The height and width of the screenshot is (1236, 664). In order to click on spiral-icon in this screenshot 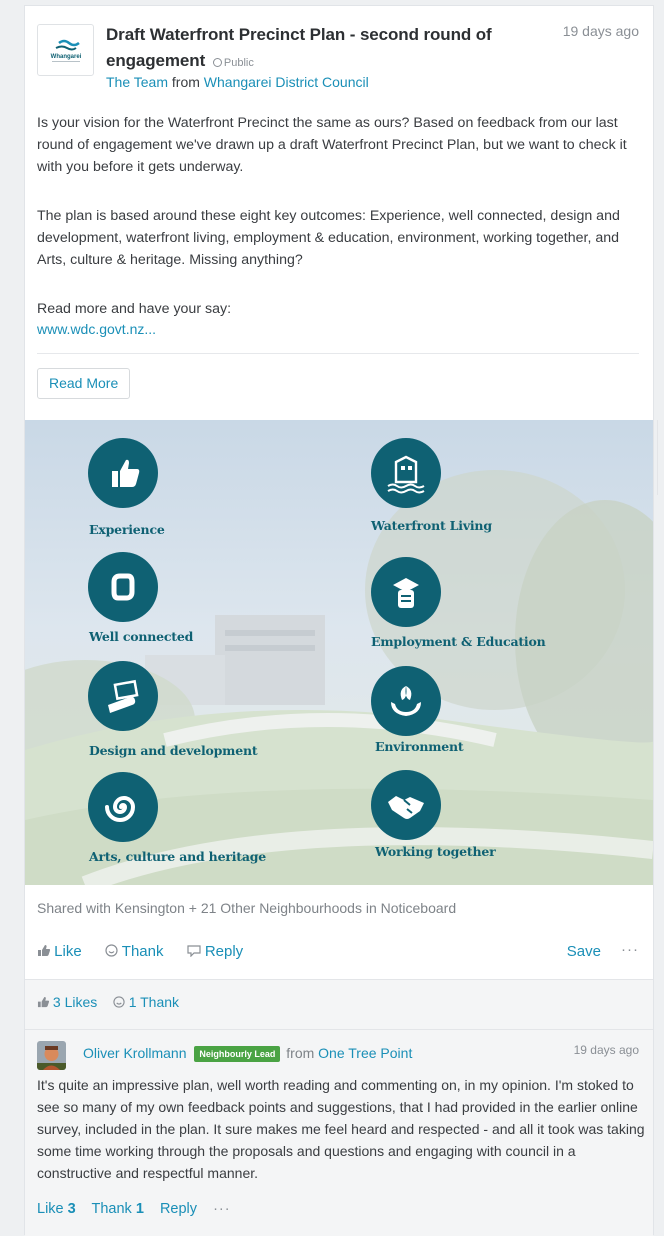, I will do `click(123, 807)`.